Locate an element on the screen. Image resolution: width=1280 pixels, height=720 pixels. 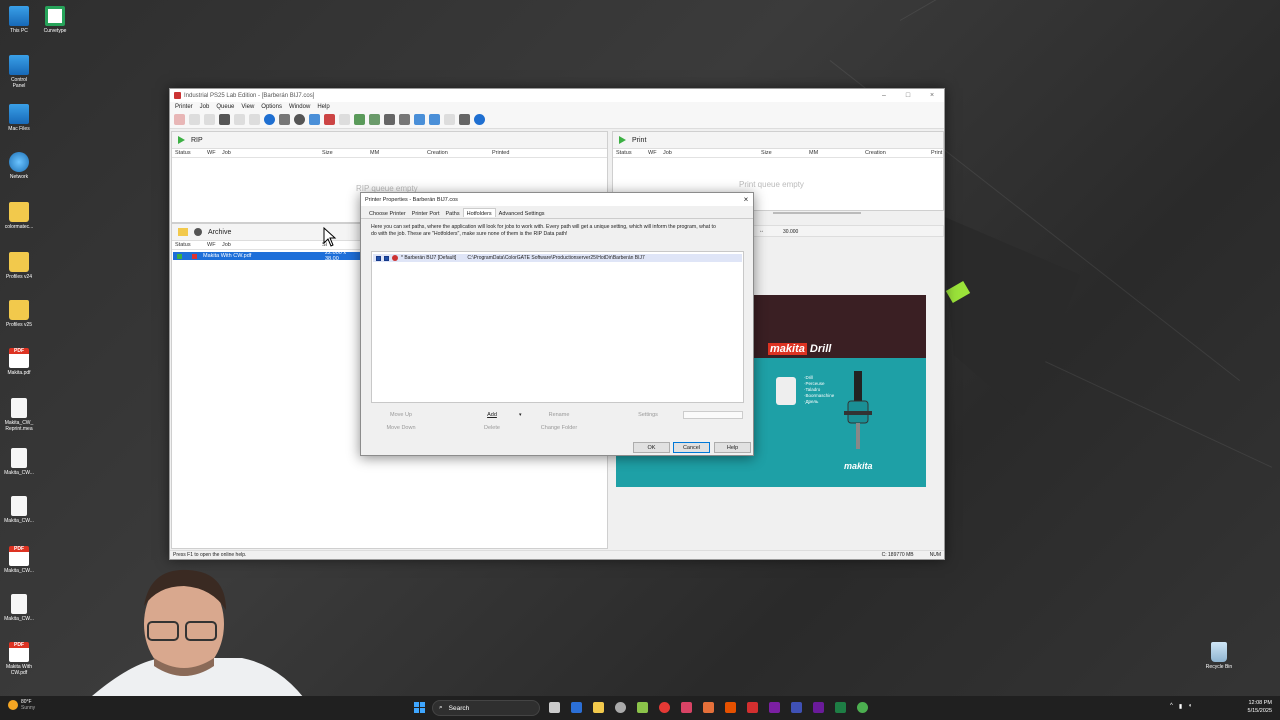
network-icon: ▮ is located at coordinates (1180, 706).